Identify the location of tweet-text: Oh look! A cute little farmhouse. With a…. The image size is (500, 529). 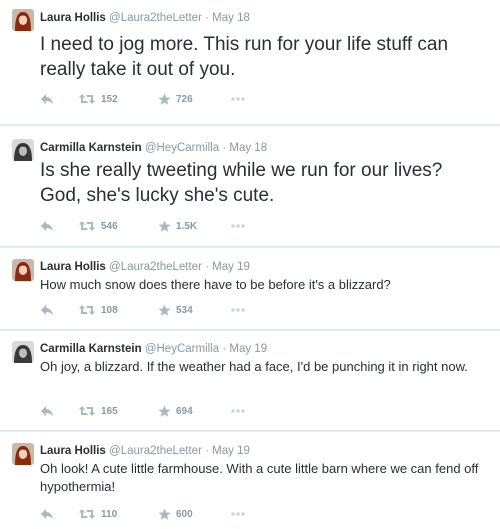
(259, 477).